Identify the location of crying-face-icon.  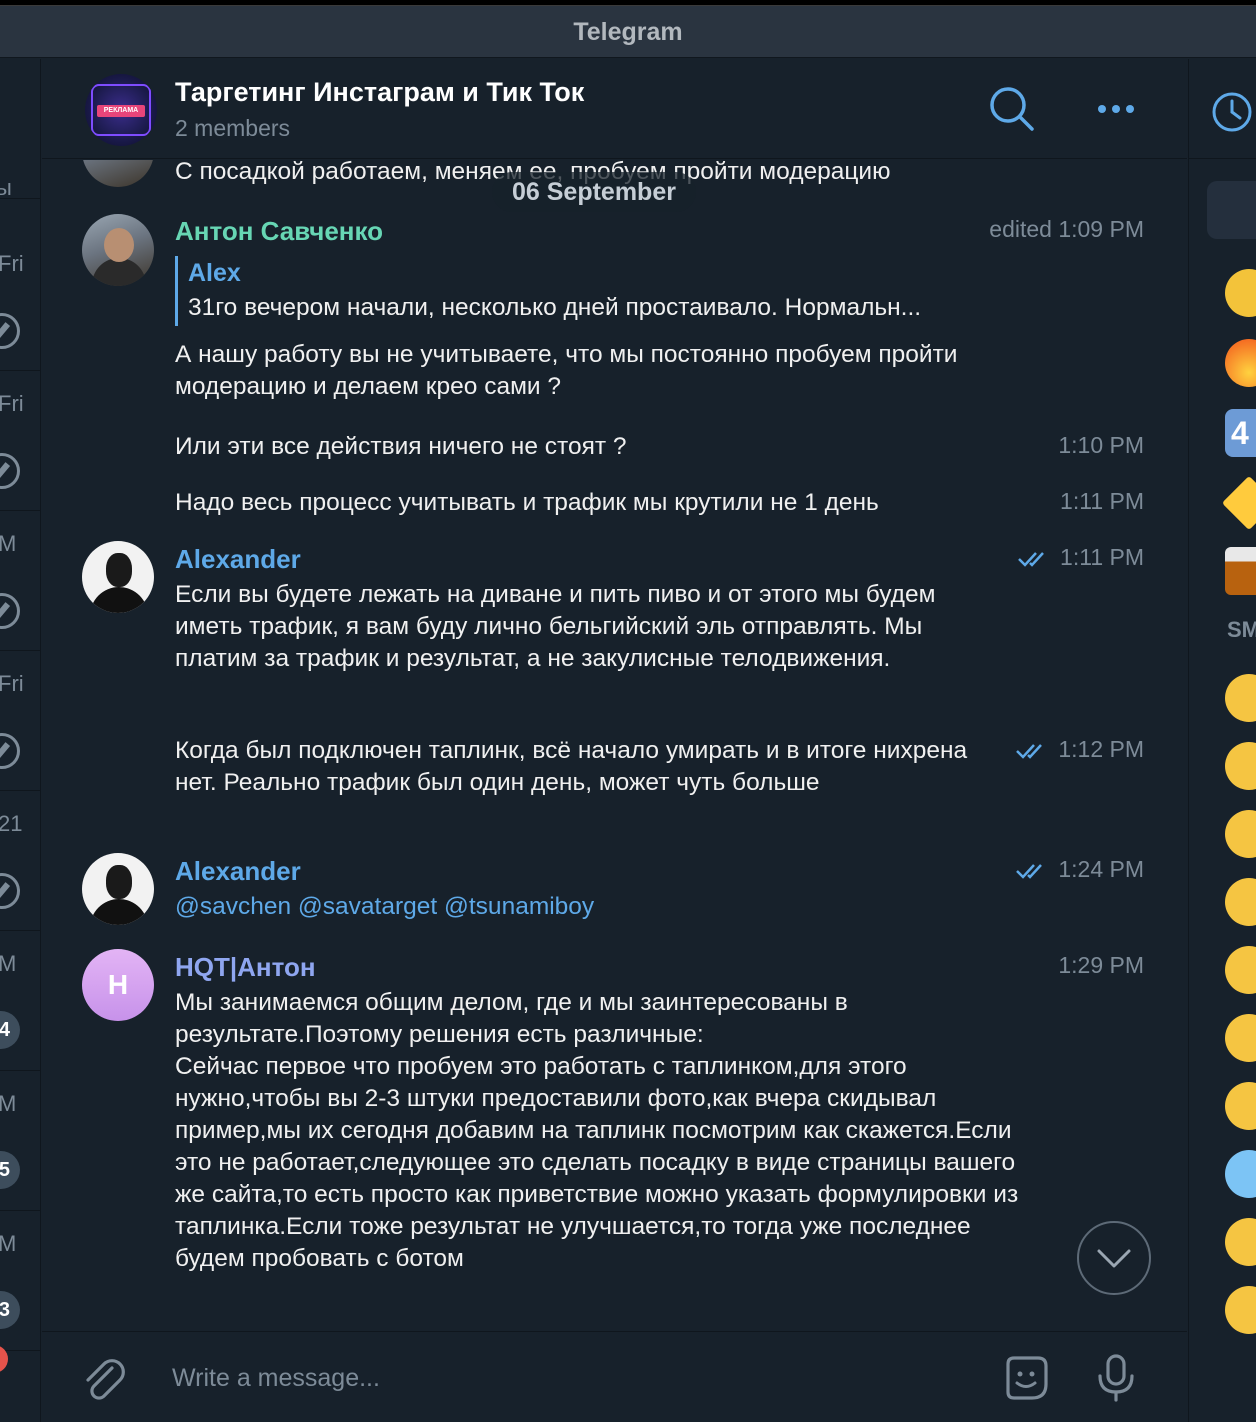
(1240, 1106).